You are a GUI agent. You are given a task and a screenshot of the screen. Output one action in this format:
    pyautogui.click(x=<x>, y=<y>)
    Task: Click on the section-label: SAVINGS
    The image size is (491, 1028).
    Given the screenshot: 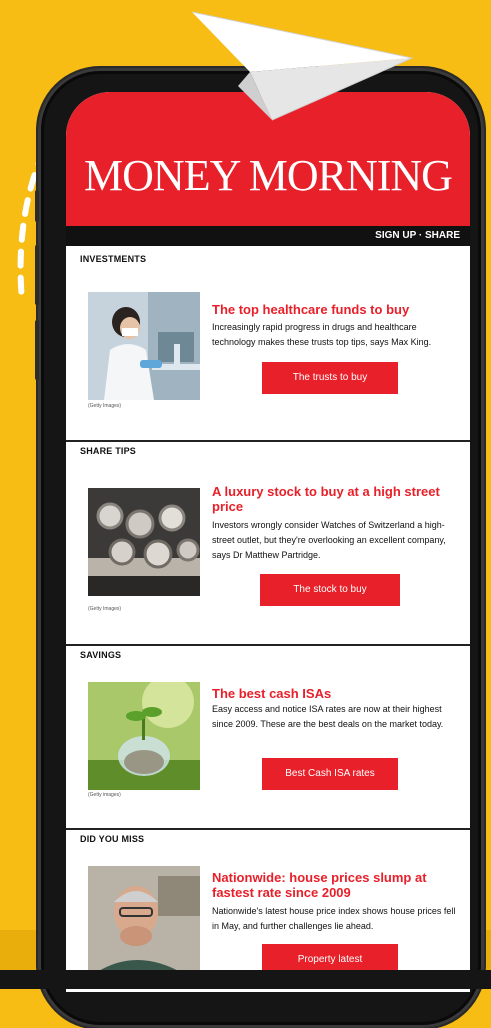 What is the action you would take?
    pyautogui.click(x=101, y=655)
    